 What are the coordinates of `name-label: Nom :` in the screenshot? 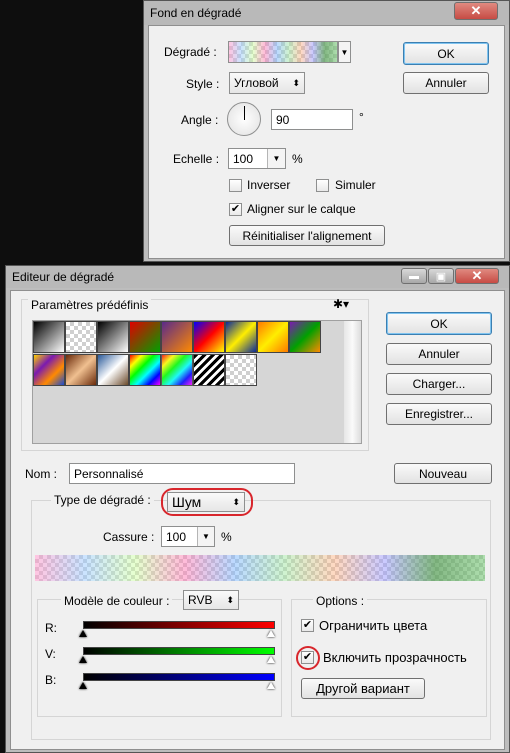 It's located at (41, 474).